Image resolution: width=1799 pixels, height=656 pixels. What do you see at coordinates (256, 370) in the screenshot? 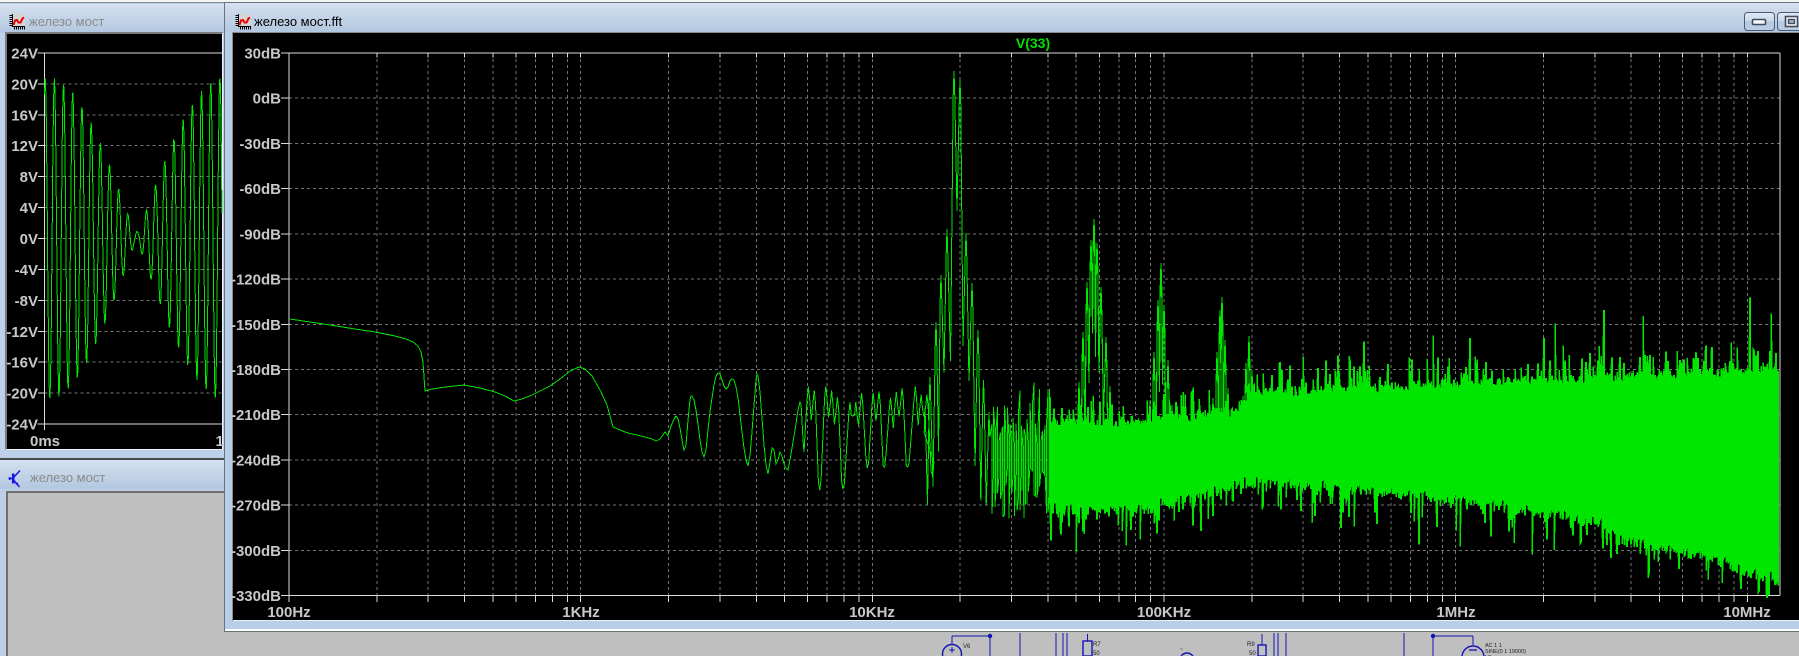
I see `svg-text: -180dB` at bounding box center [256, 370].